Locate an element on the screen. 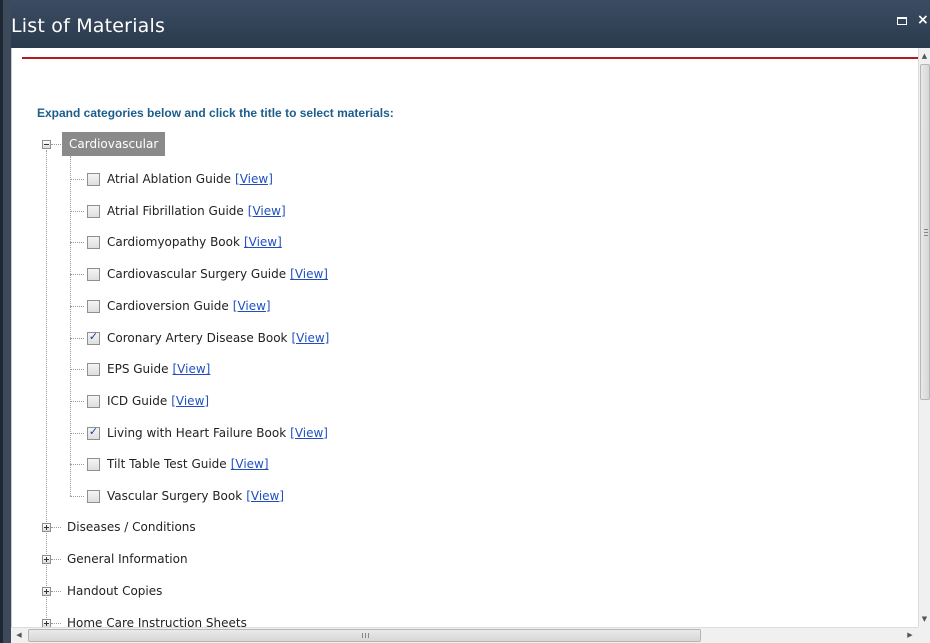 Image resolution: width=930 pixels, height=643 pixels. dialog-title: List of Materials is located at coordinates (88, 26).